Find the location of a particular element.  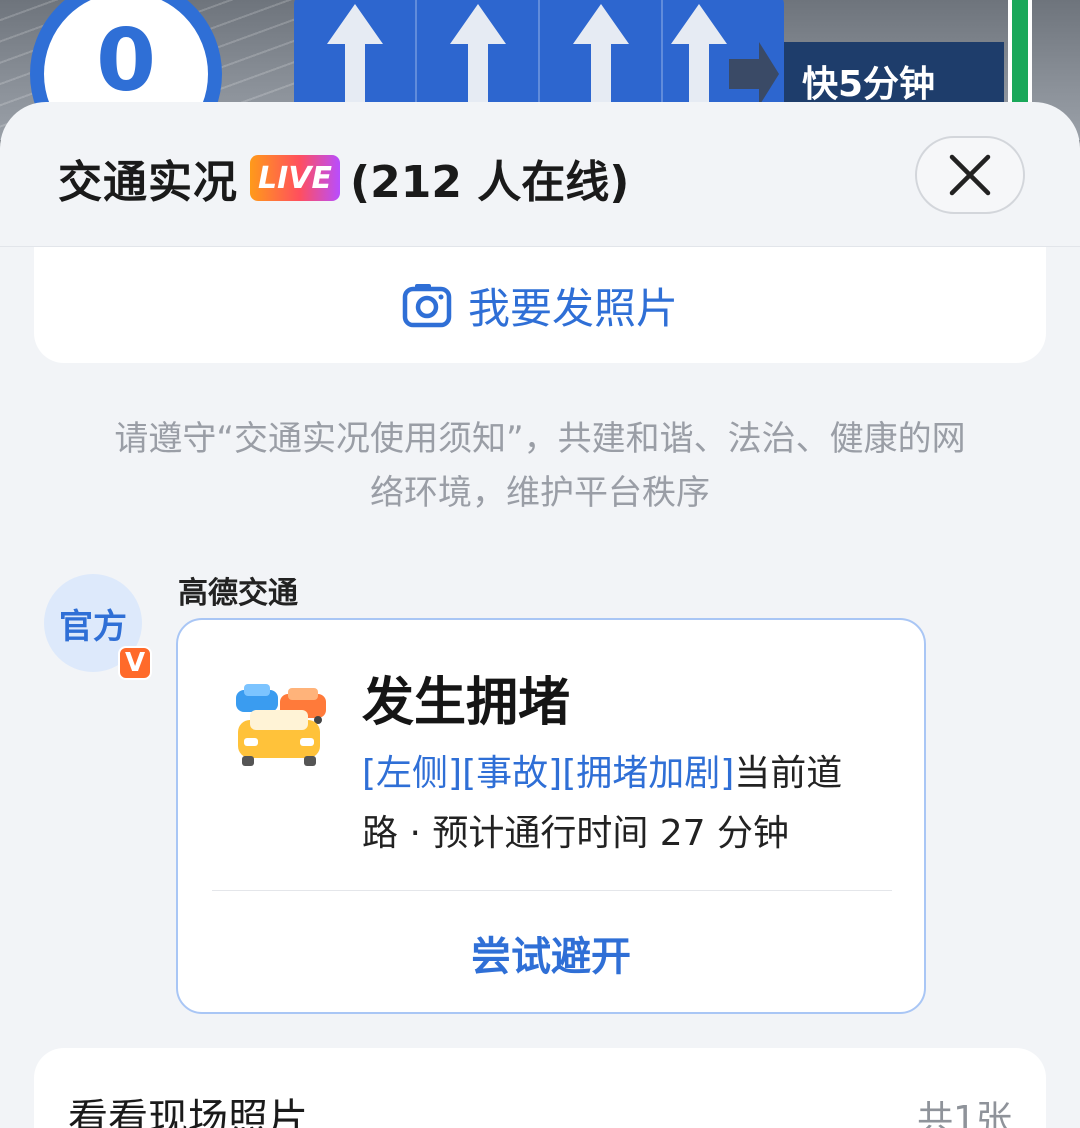

live-badge: LIVE is located at coordinates (295, 178).